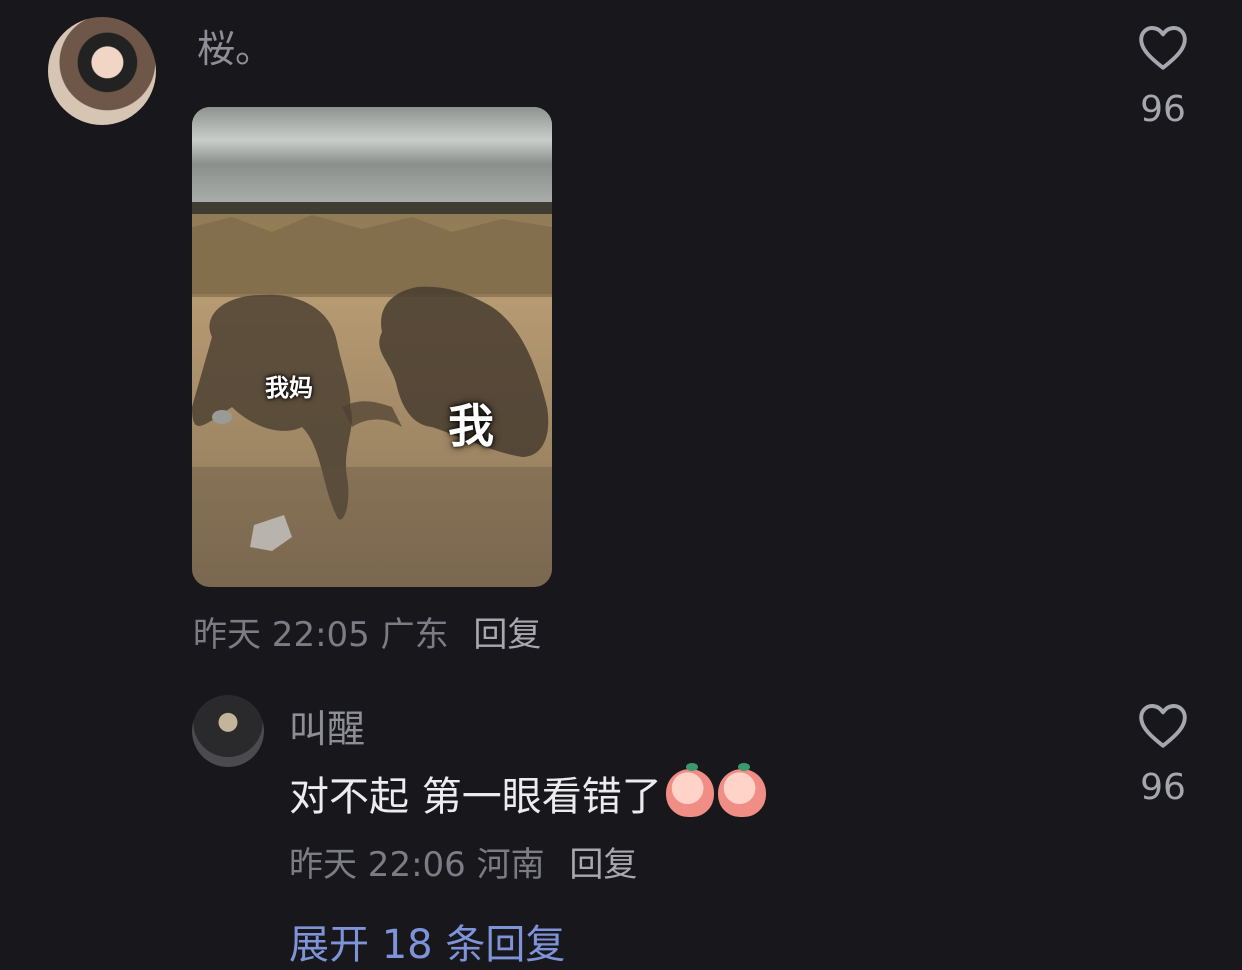  Describe the element at coordinates (377, 865) in the screenshot. I see `comment-time: 昨天 22:06` at that location.